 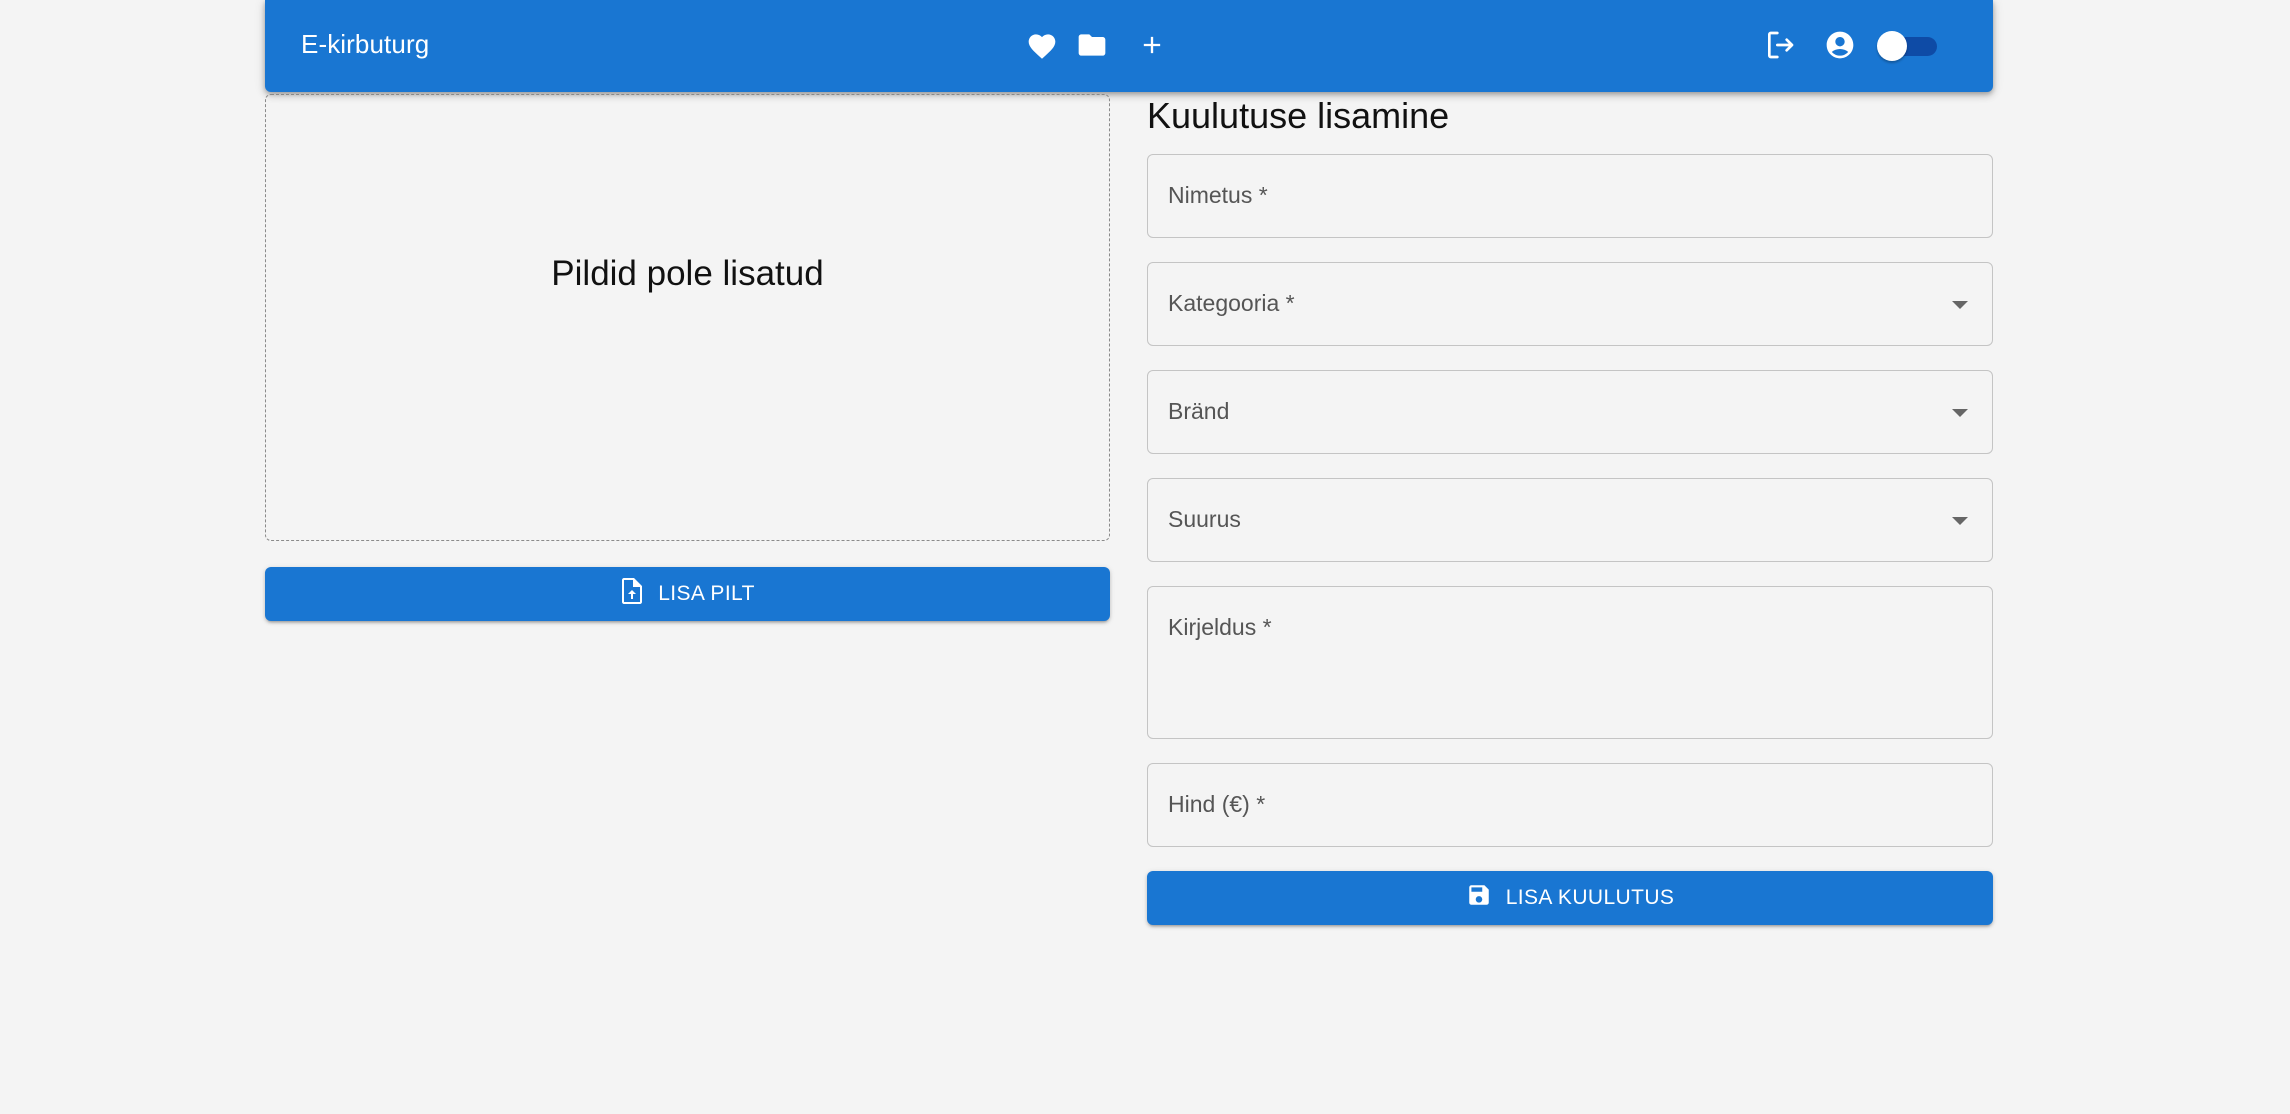 What do you see at coordinates (365, 44) in the screenshot?
I see `brand-title: E-kirbuturg` at bounding box center [365, 44].